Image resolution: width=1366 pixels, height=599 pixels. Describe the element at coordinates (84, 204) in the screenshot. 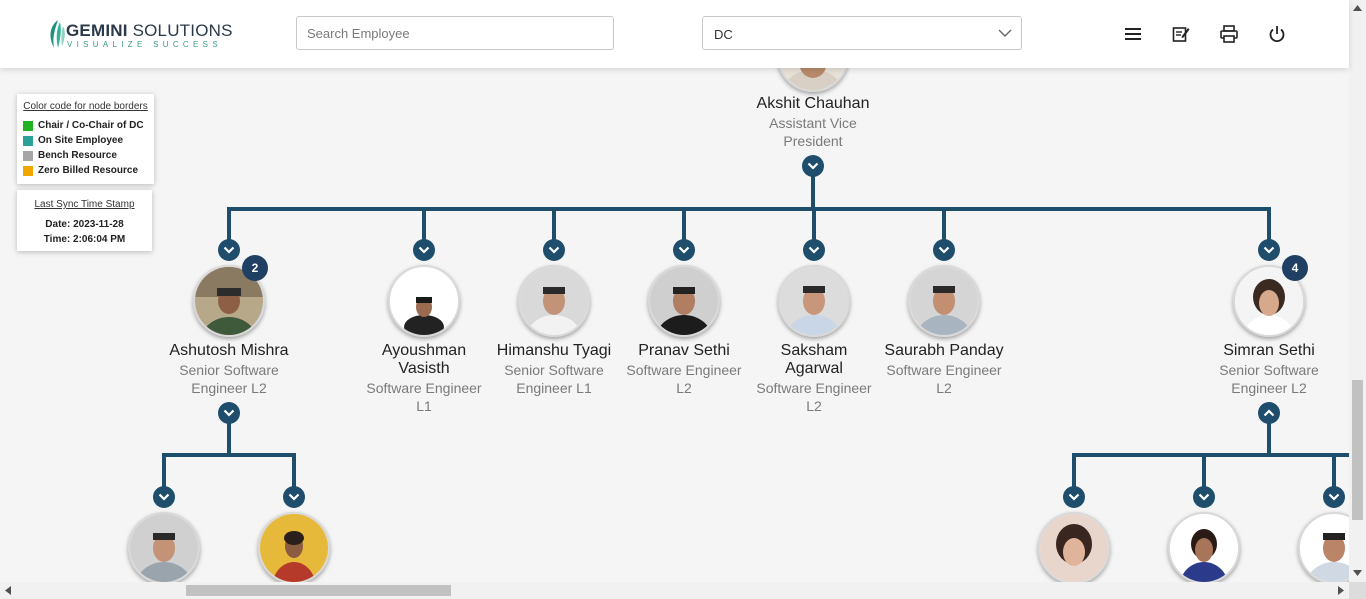

I see `sync-title: Last Sync Time Stamp` at that location.